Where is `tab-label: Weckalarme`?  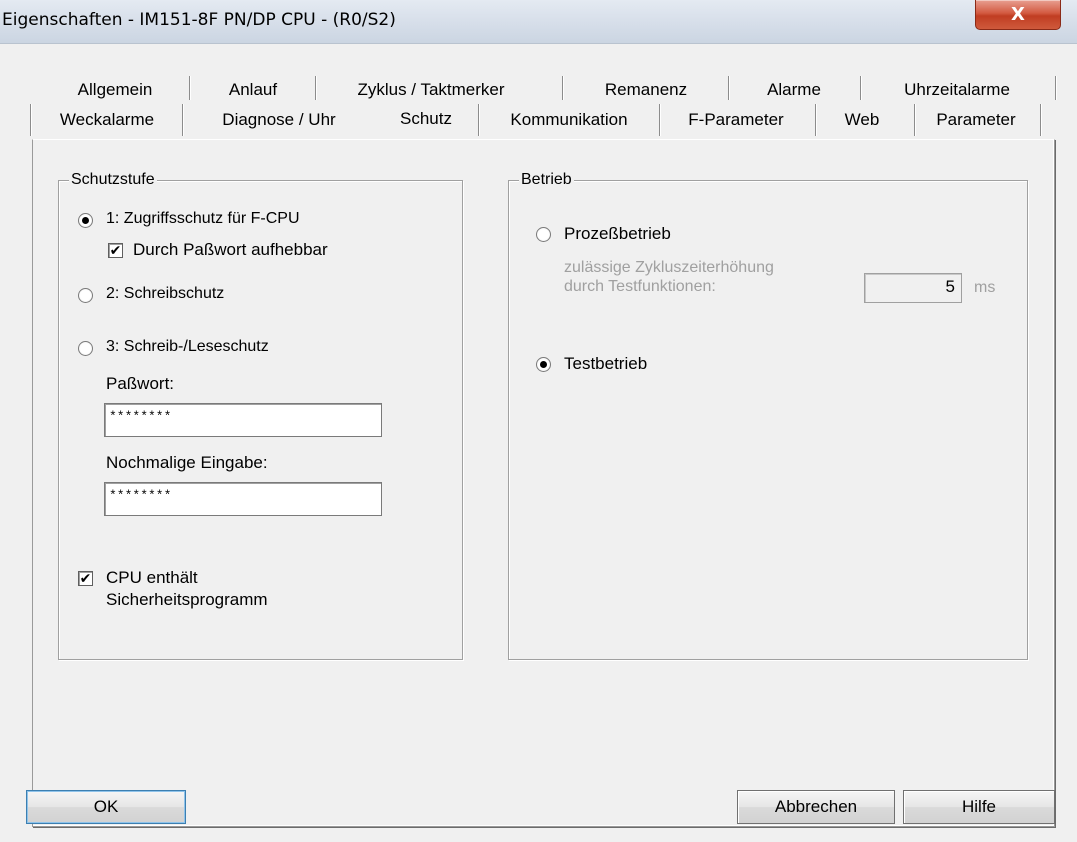
tab-label: Weckalarme is located at coordinates (107, 119).